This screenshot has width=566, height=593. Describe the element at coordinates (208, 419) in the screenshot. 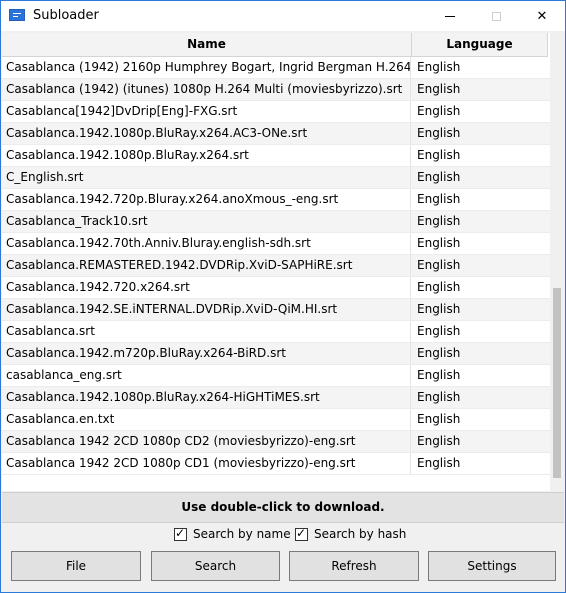

I see `row-name-cell: Casablanca.en.txt` at that location.